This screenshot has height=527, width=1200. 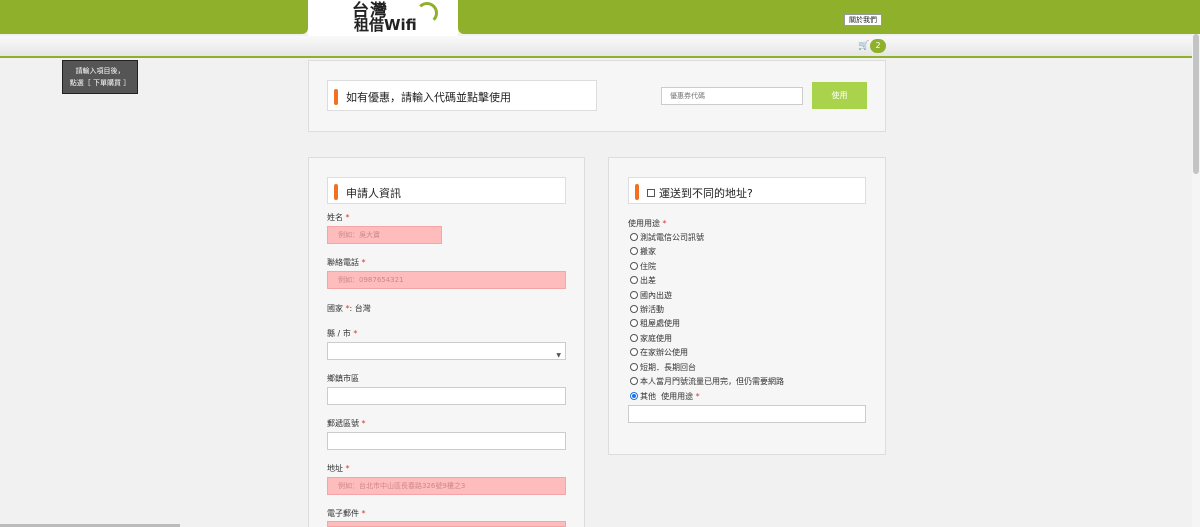 What do you see at coordinates (600, 47) in the screenshot?
I see `sub-header-bar: 🛒 2` at bounding box center [600, 47].